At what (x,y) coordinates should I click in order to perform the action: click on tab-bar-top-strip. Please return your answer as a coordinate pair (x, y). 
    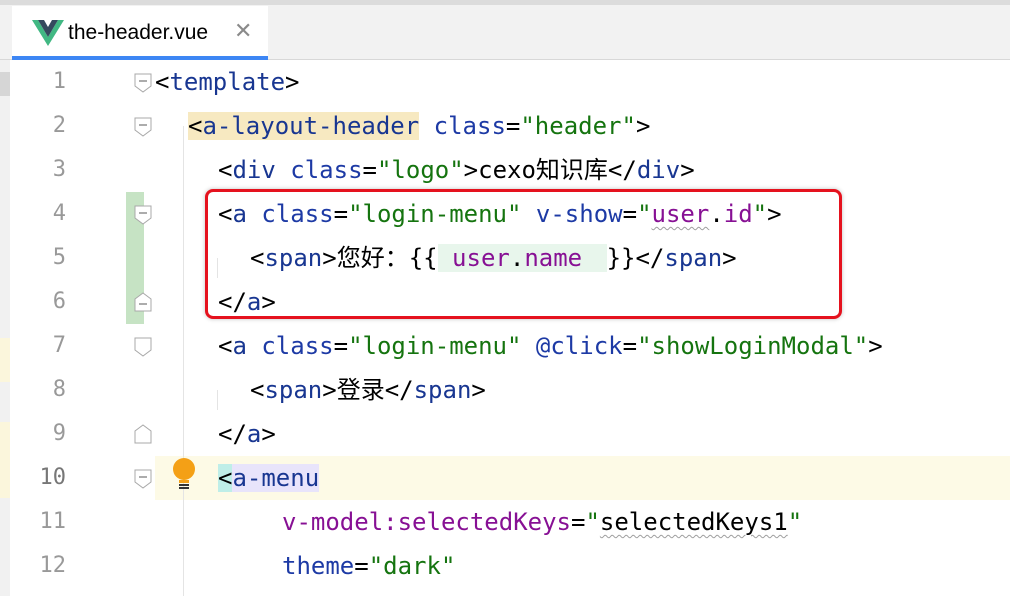
    Looking at the image, I should click on (505, 2).